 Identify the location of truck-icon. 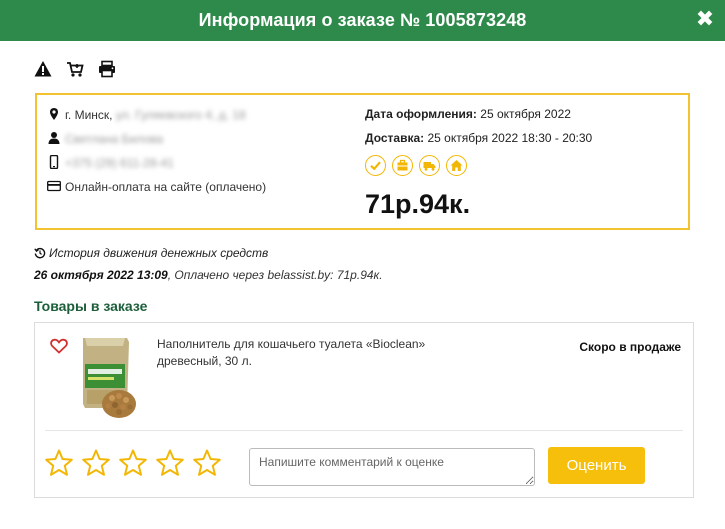
(429, 165).